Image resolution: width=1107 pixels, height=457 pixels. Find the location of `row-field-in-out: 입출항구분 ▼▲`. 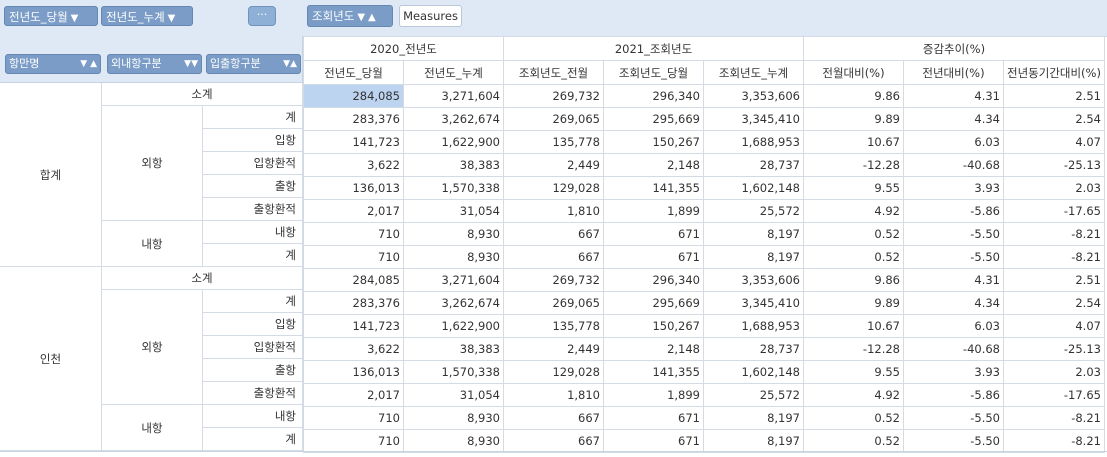

row-field-in-out: 입출항구분 ▼▲ is located at coordinates (253, 64).